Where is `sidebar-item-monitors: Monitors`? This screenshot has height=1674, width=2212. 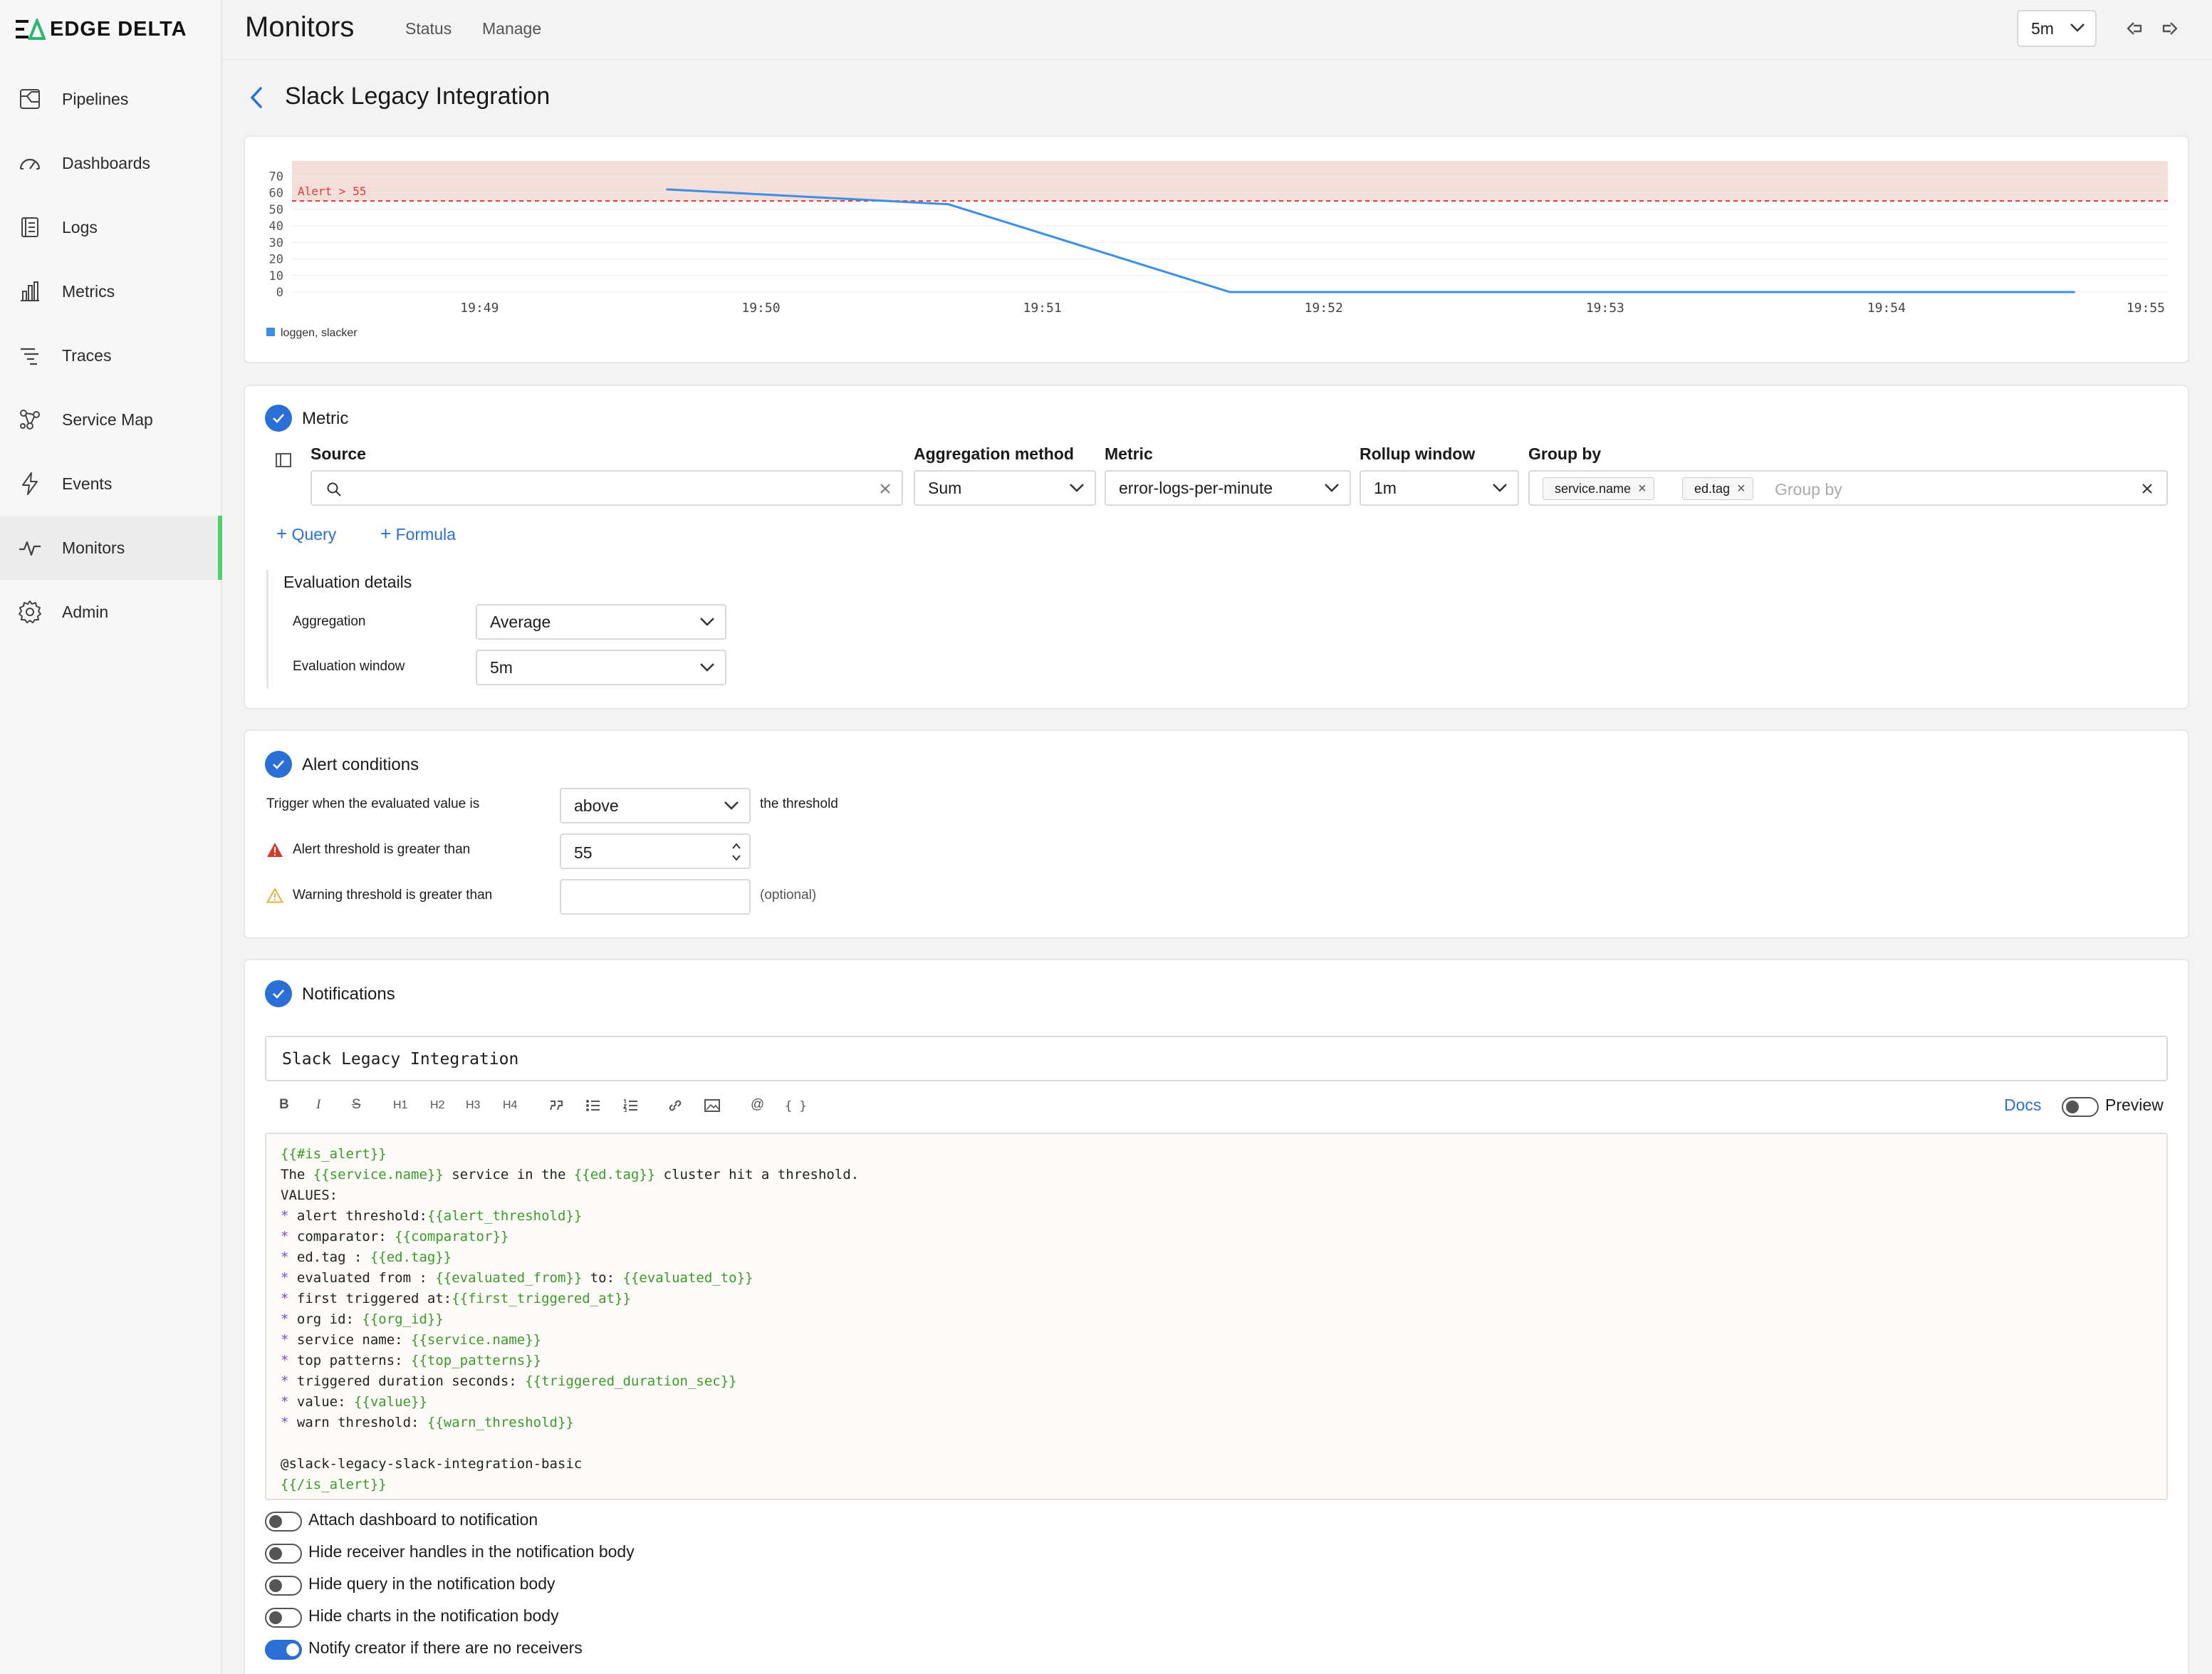
sidebar-item-monitors: Monitors is located at coordinates (111, 548).